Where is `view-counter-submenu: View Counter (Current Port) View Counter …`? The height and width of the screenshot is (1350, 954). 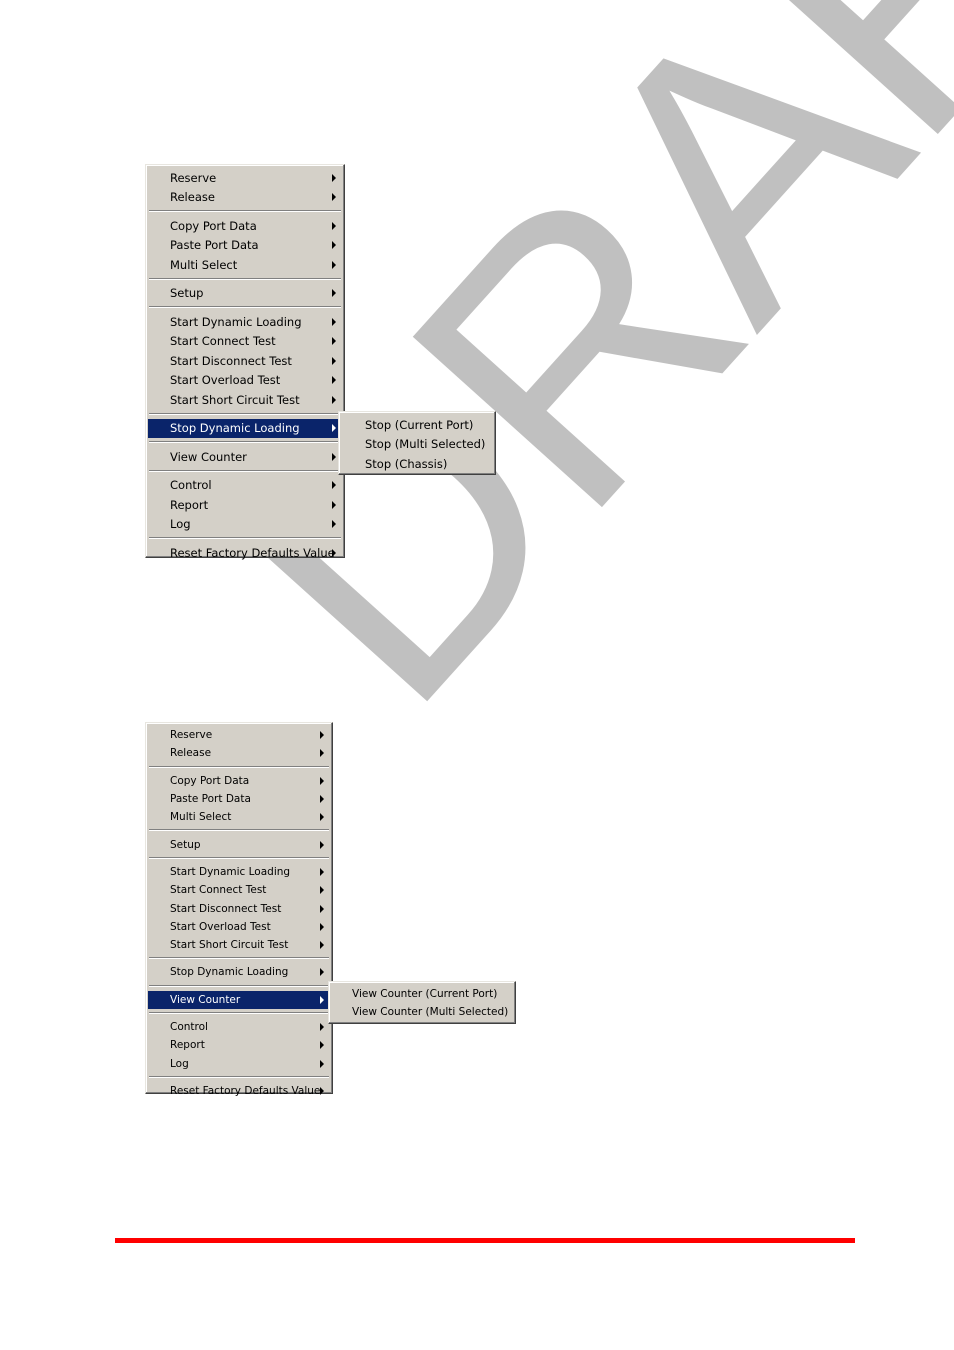 view-counter-submenu: View Counter (Current Port) View Counter … is located at coordinates (422, 1002).